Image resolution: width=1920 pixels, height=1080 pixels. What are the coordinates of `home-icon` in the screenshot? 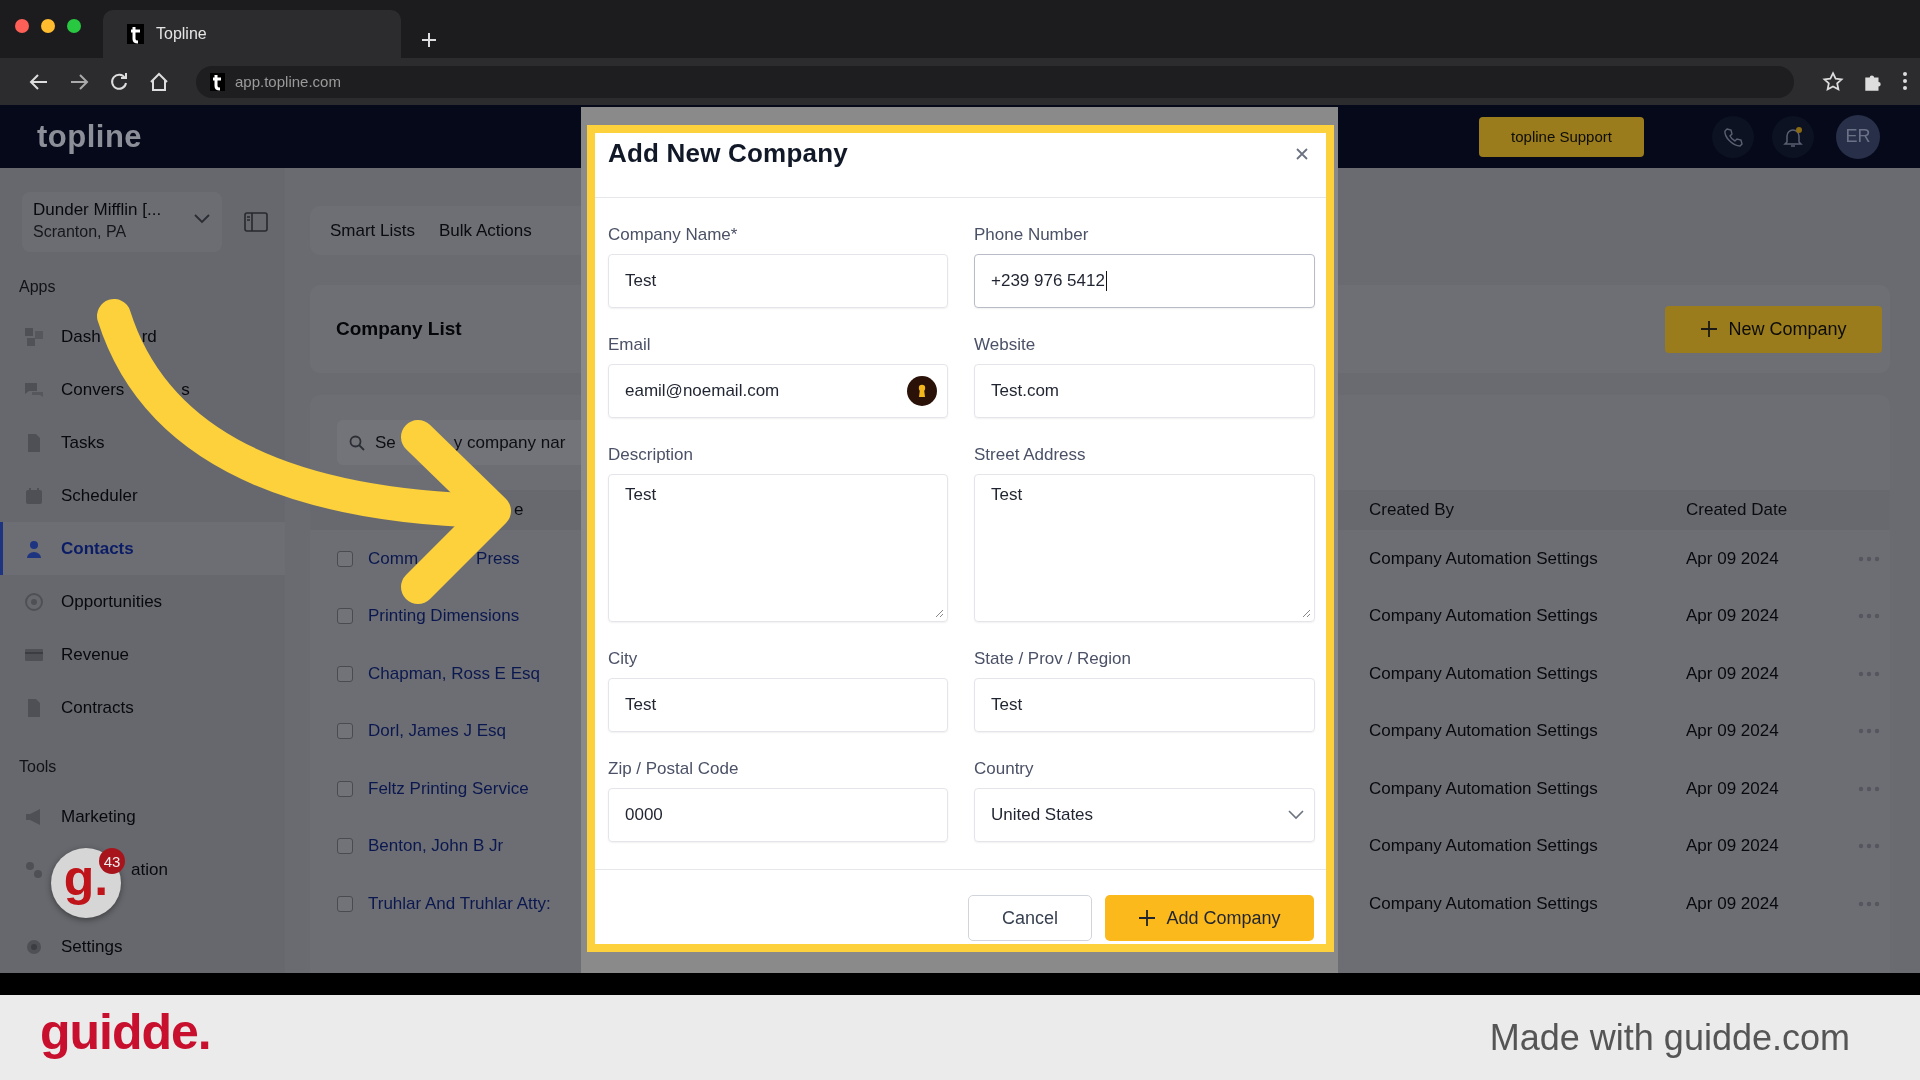 It's located at (159, 81).